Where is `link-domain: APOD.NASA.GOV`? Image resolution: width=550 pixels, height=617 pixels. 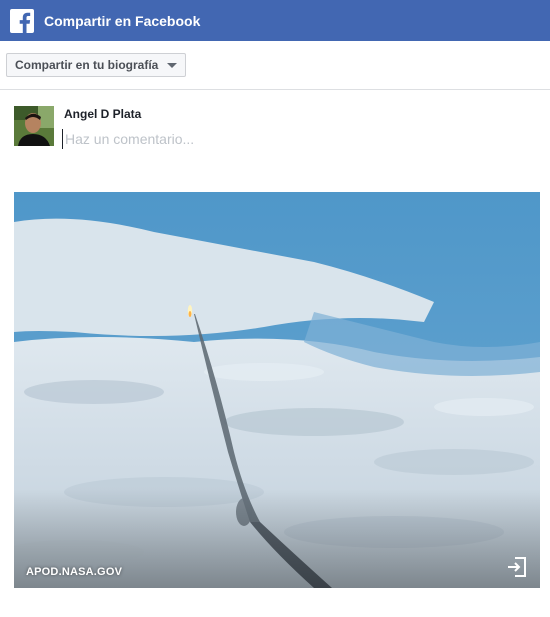
link-domain: APOD.NASA.GOV is located at coordinates (74, 572).